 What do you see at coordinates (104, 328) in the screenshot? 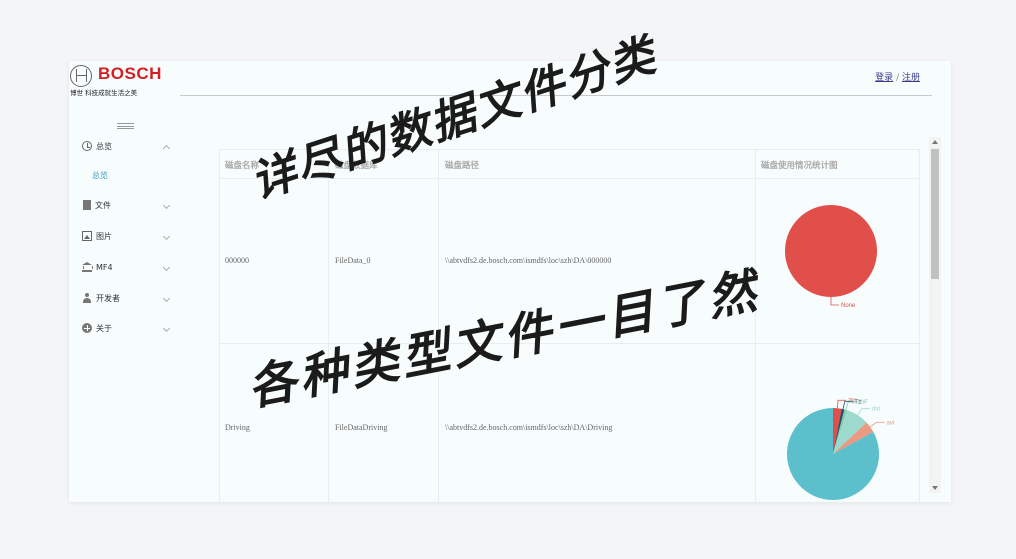
I see `sidebar-item-label: 关于` at bounding box center [104, 328].